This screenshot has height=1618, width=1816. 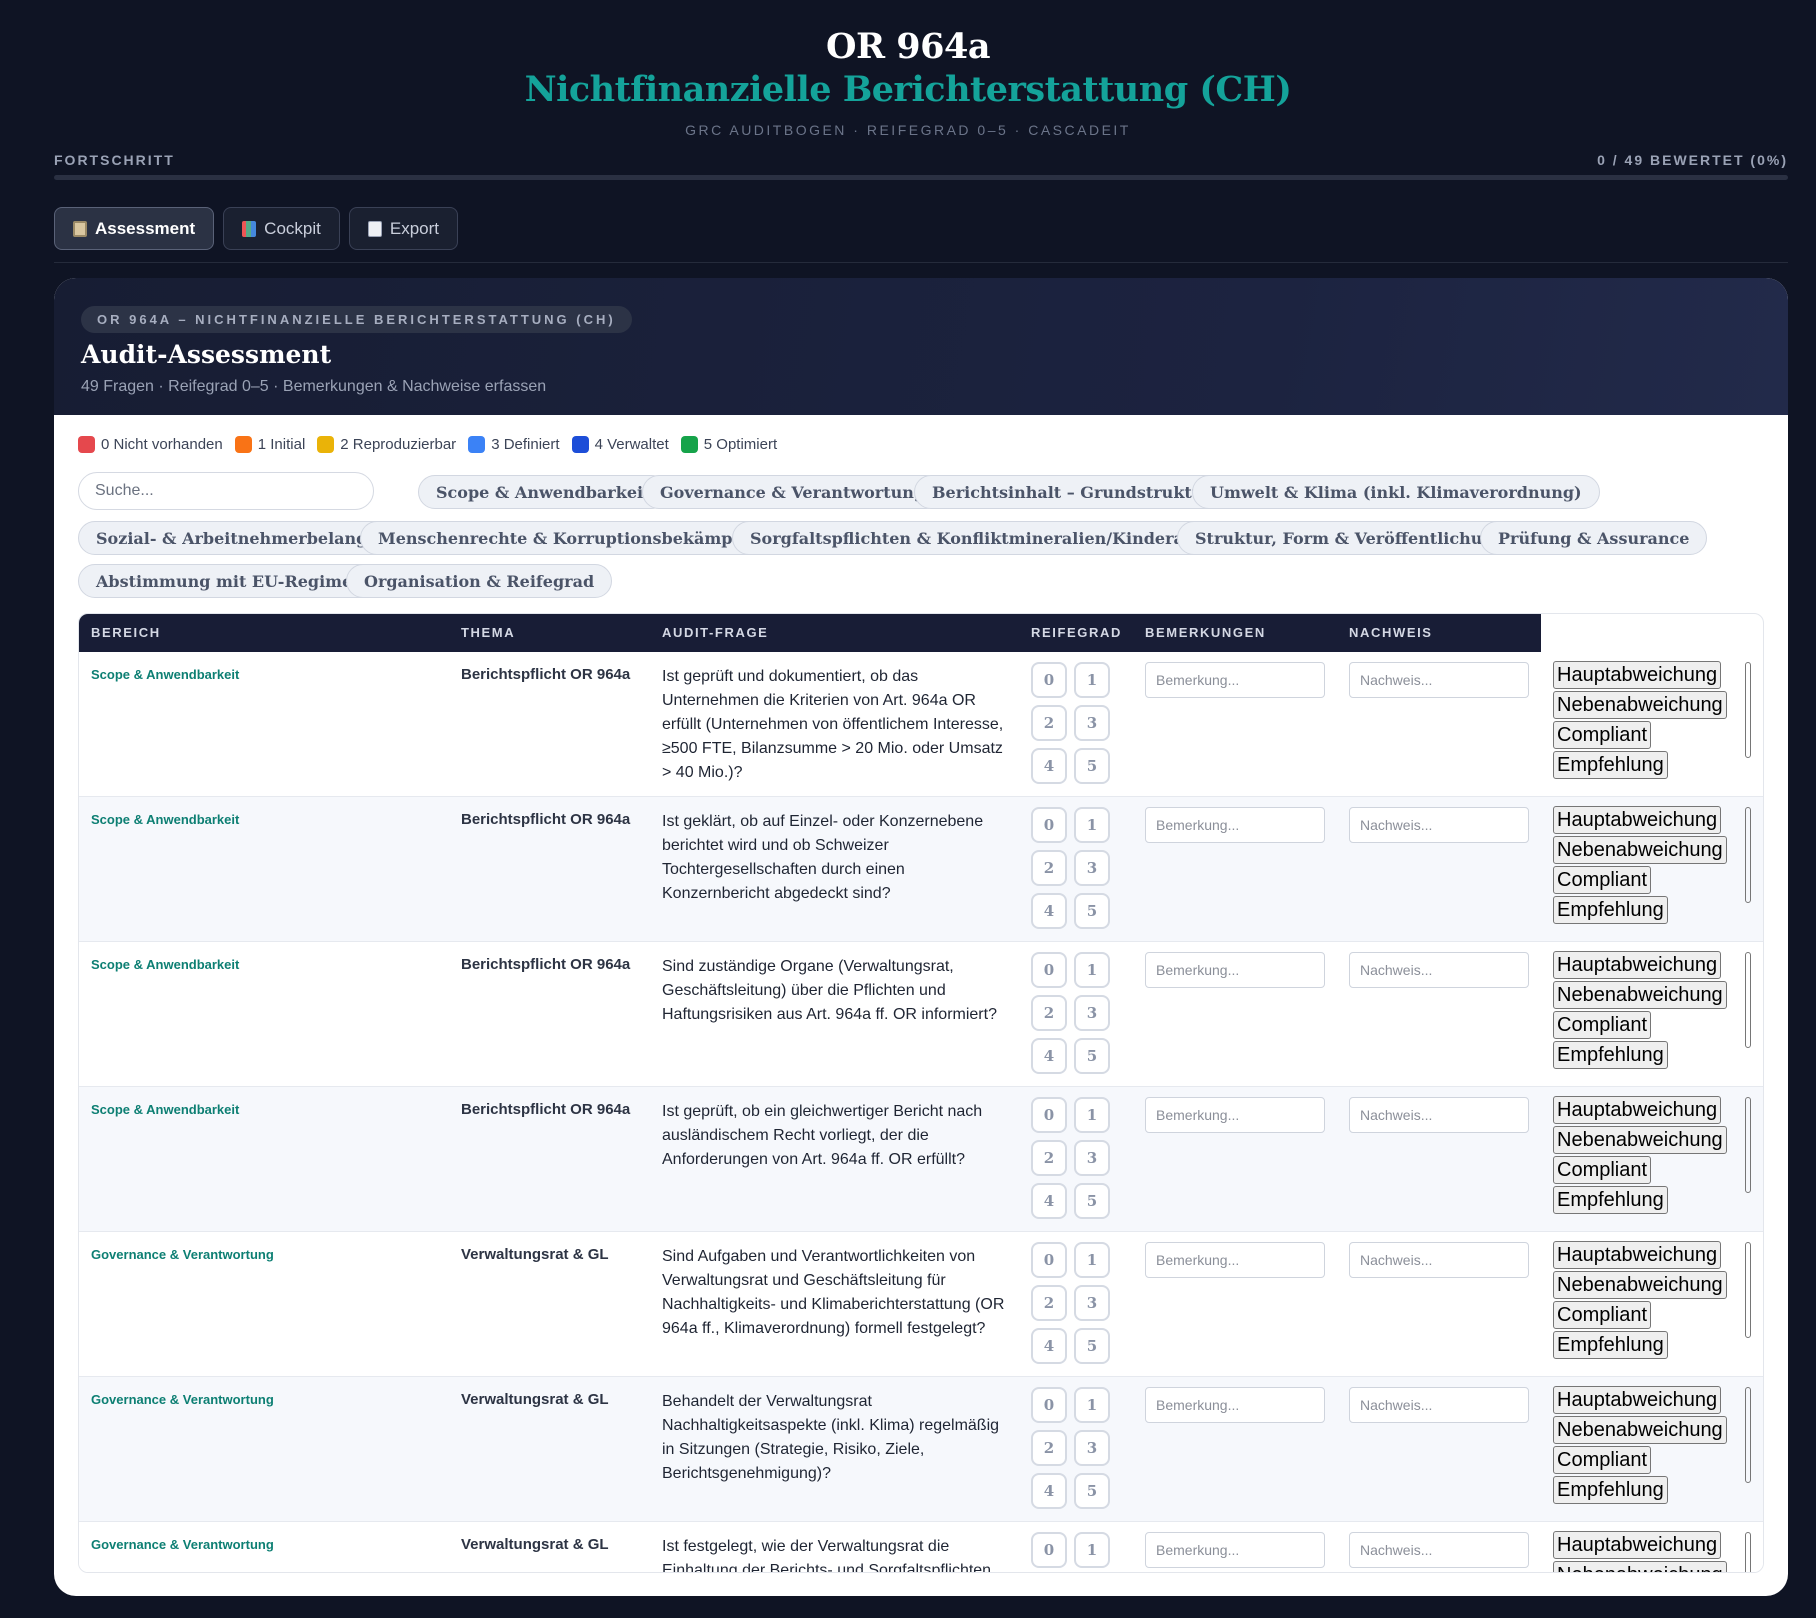 I want to click on tab-cockpit: Cockpit, so click(x=281, y=228).